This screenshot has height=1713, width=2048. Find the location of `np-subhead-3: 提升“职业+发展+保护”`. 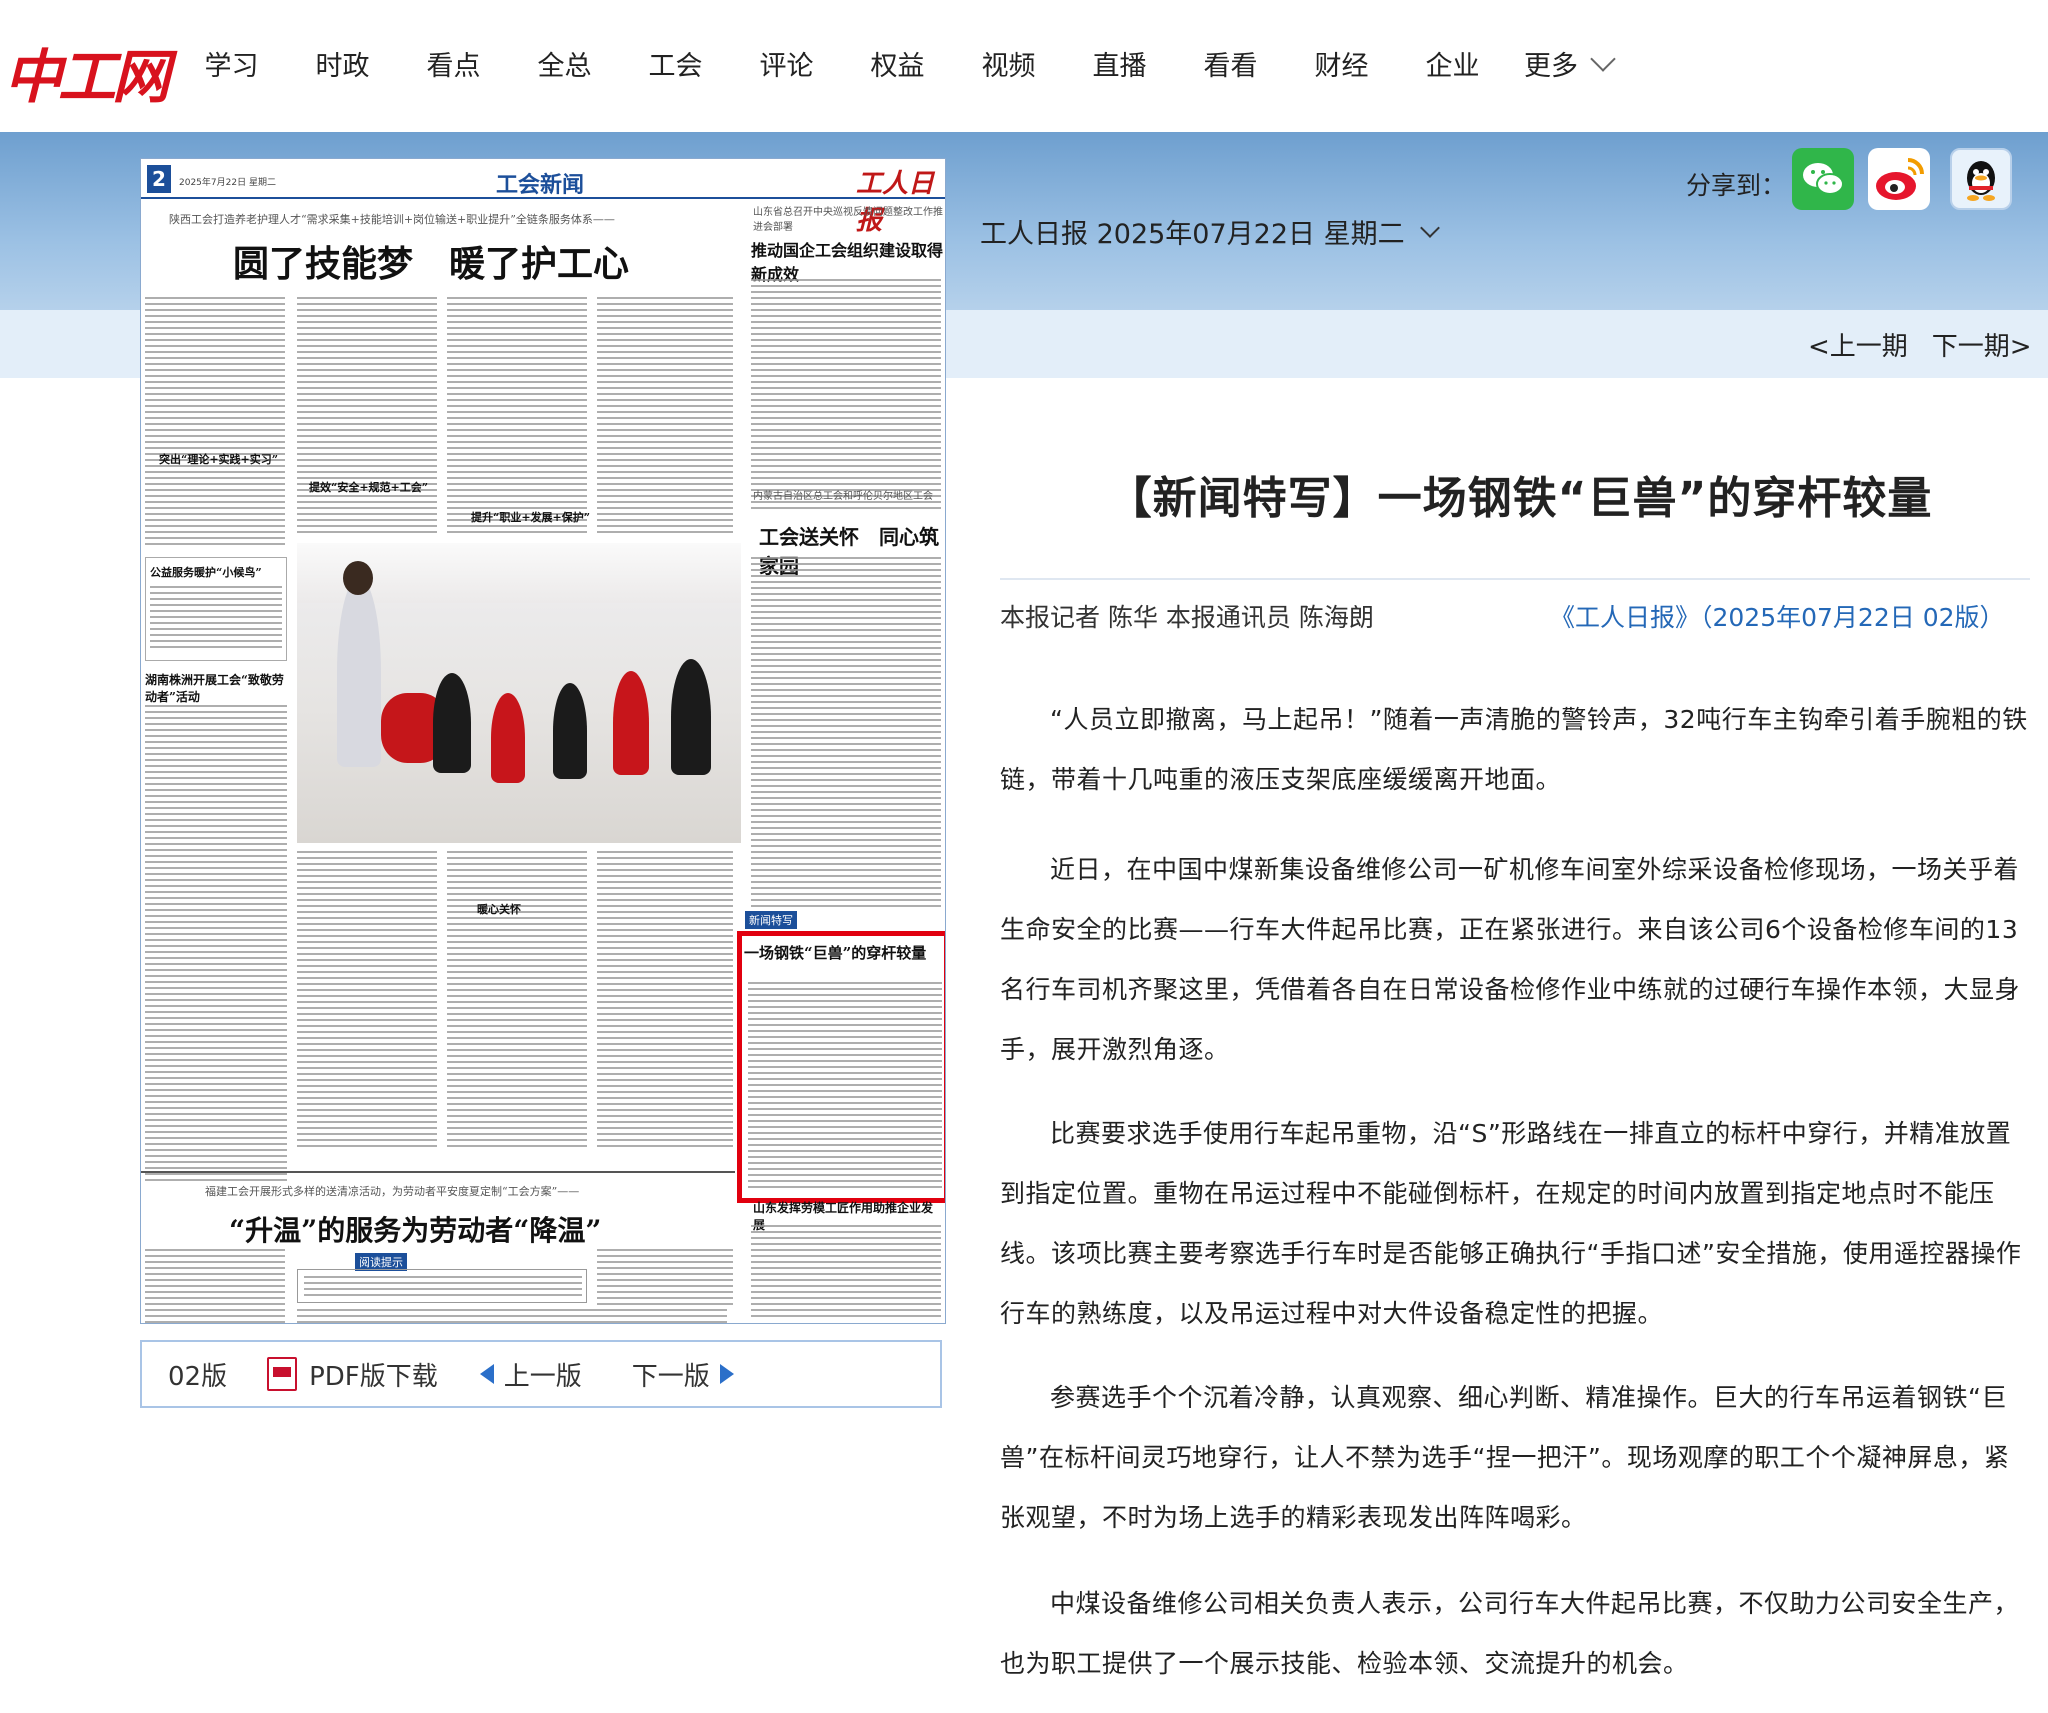

np-subhead-3: 提升“职业+发展+保护” is located at coordinates (531, 517).